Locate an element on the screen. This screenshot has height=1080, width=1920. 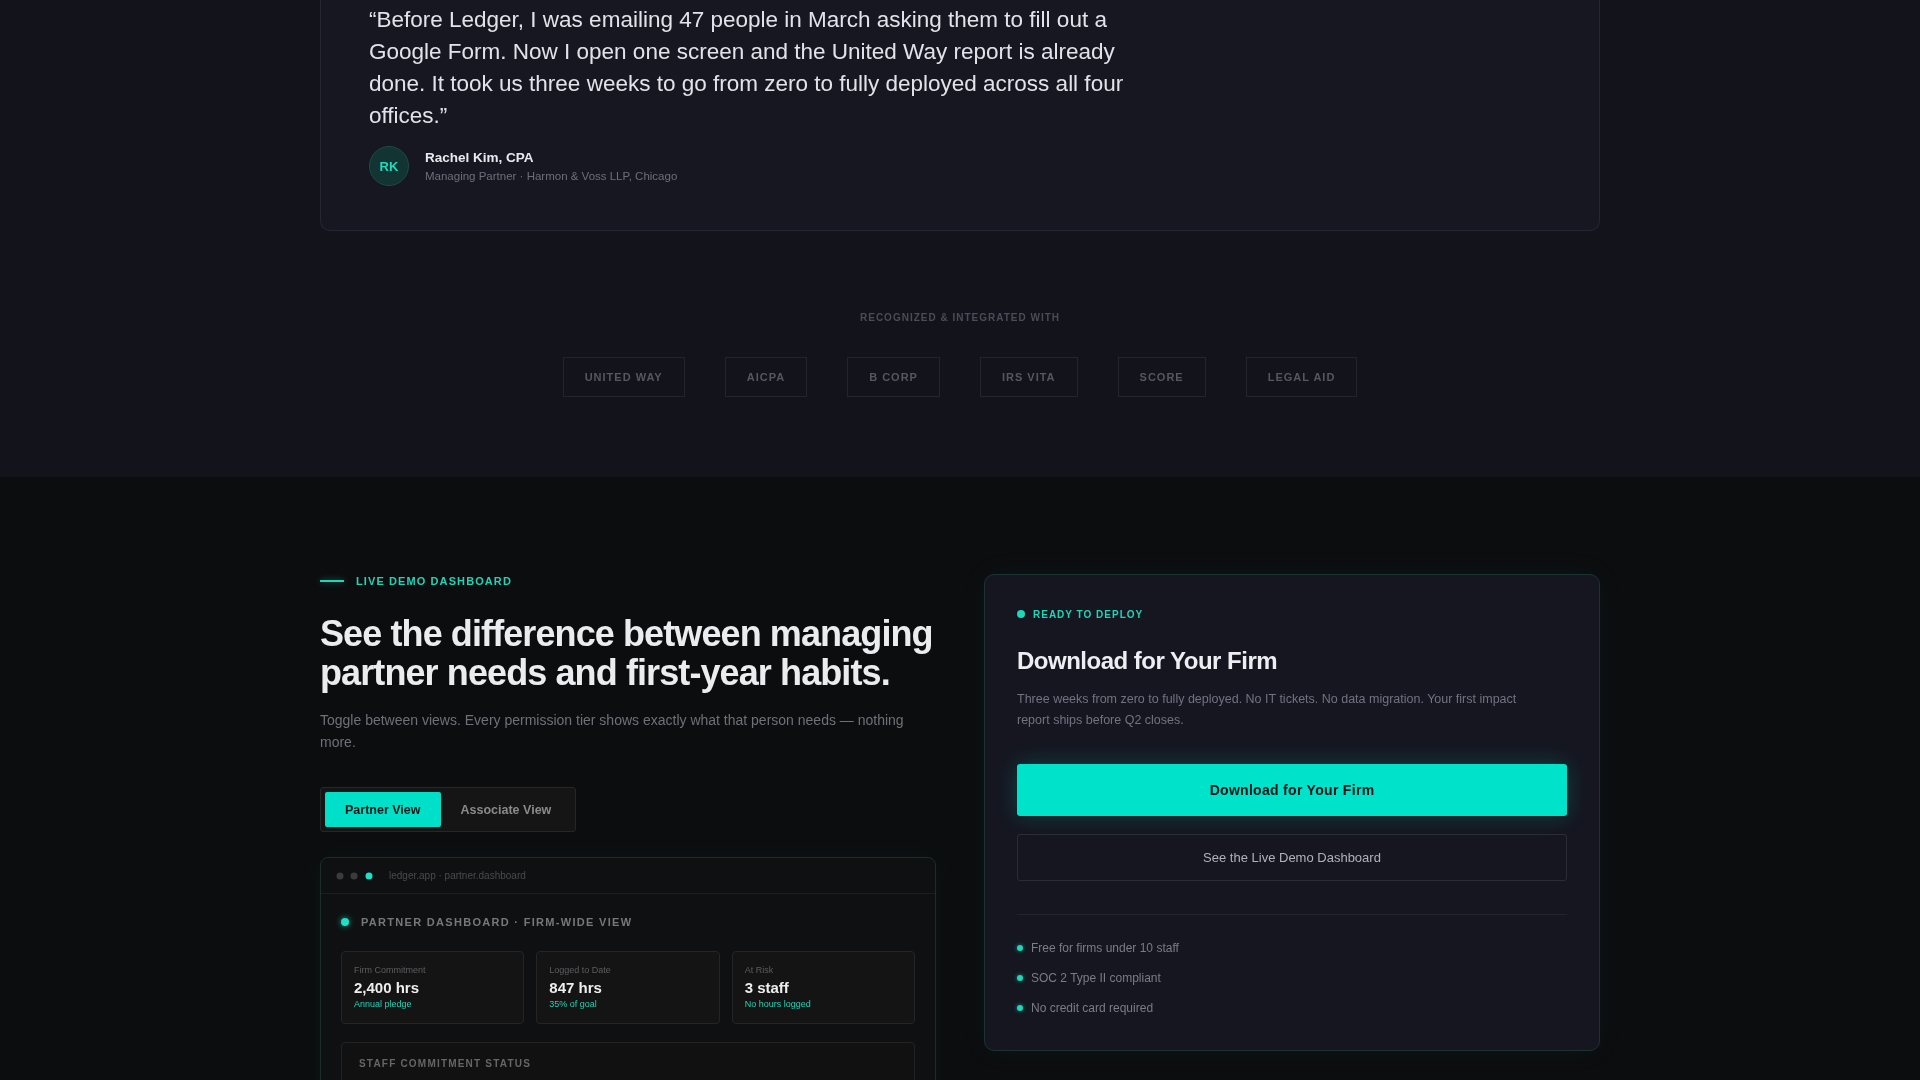
partner-badge: AICPA is located at coordinates (766, 377).